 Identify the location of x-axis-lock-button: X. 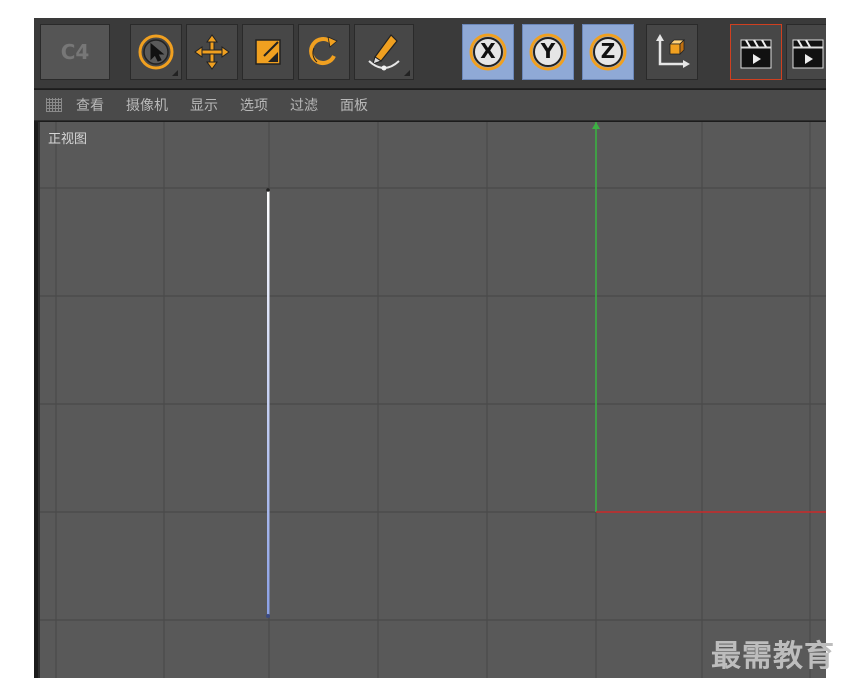
(488, 52).